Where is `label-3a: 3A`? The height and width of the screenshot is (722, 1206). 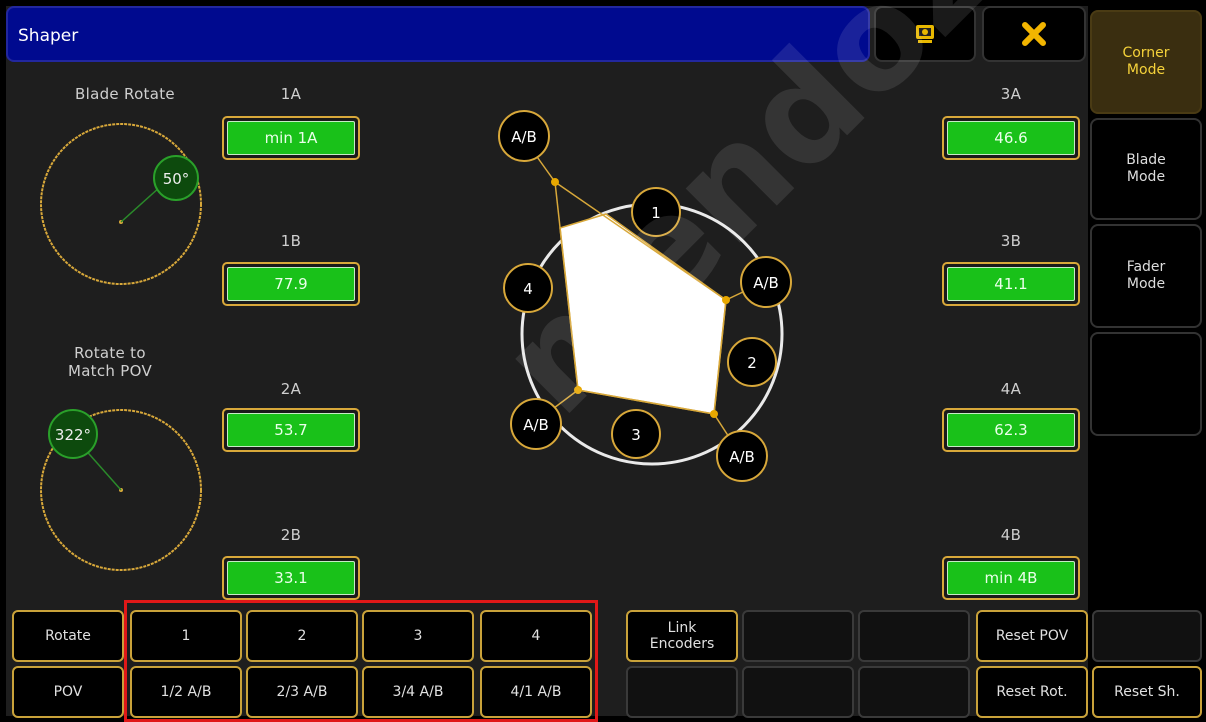 label-3a: 3A is located at coordinates (1011, 94).